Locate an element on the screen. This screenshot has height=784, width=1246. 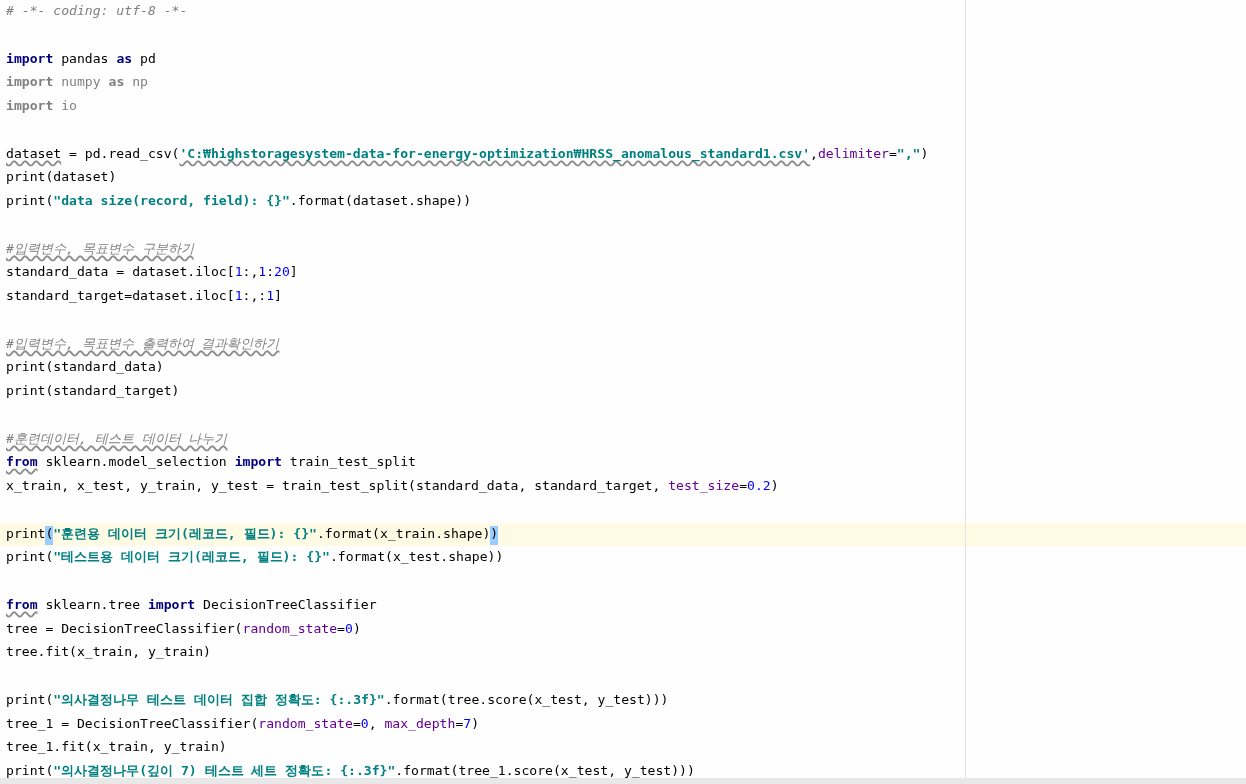
code-line: print("의사결정나무(깊이 7) 테스트 세트 정확도: {:.3f}".format(tree_1.score(x_test, y_test))) is located at coordinates (350, 771).